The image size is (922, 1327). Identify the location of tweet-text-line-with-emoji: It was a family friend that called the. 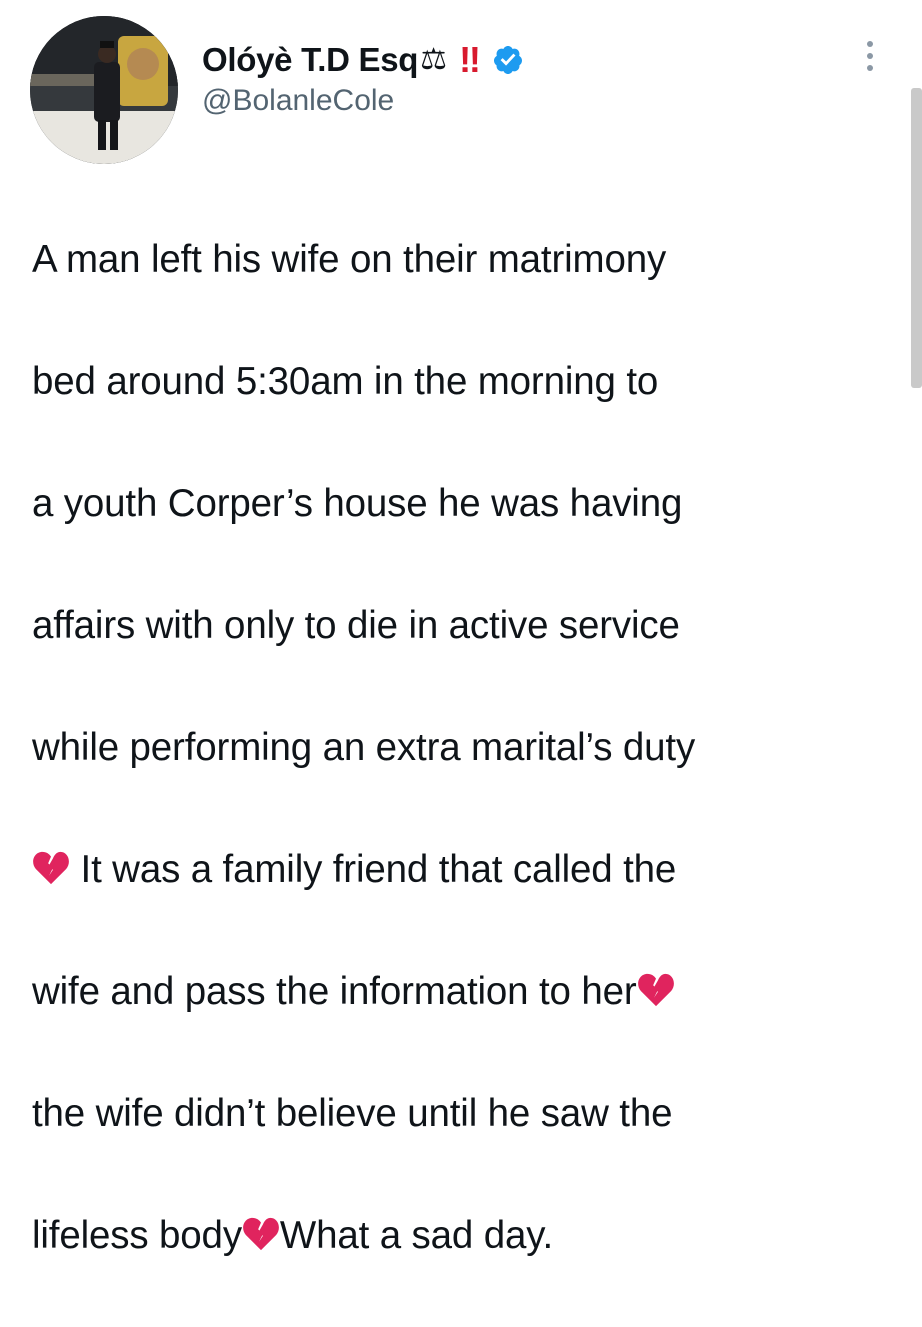
(467, 869).